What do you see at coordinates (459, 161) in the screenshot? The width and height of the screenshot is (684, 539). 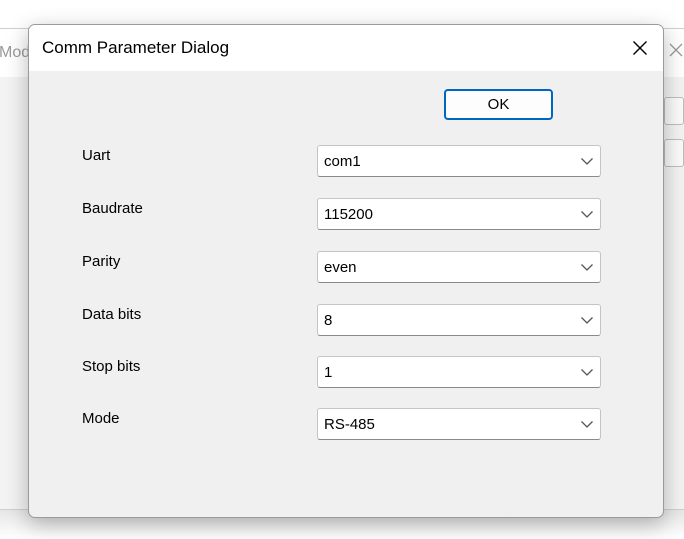 I see `uart-select: com1` at bounding box center [459, 161].